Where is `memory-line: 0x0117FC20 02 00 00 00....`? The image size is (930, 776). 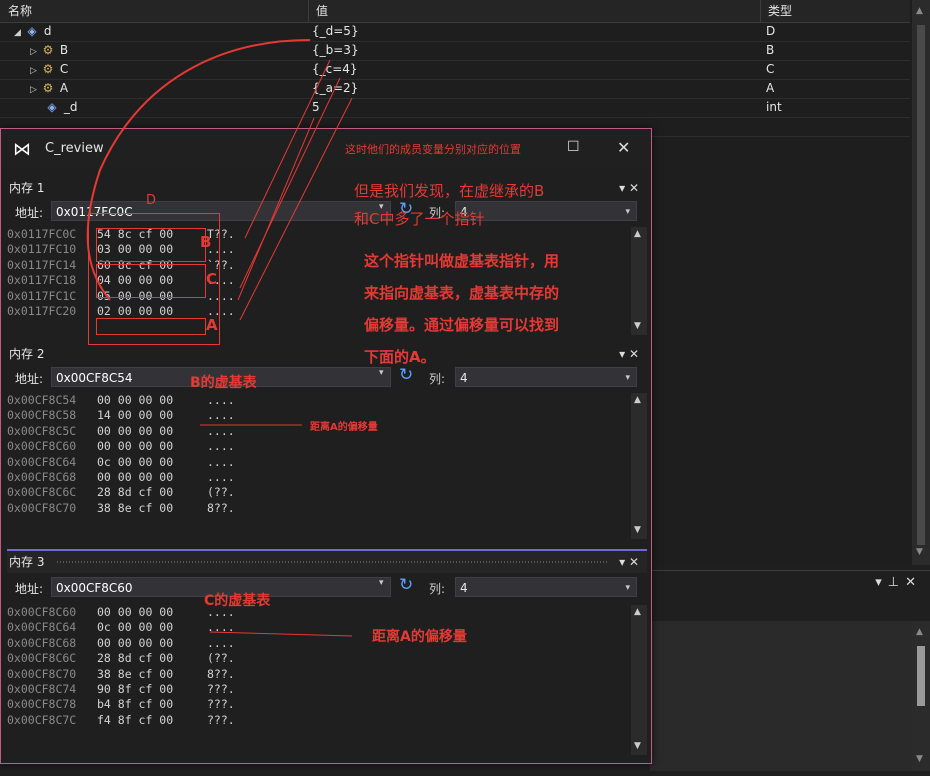
memory-line: 0x0117FC20 02 00 00 00.... is located at coordinates (317, 311).